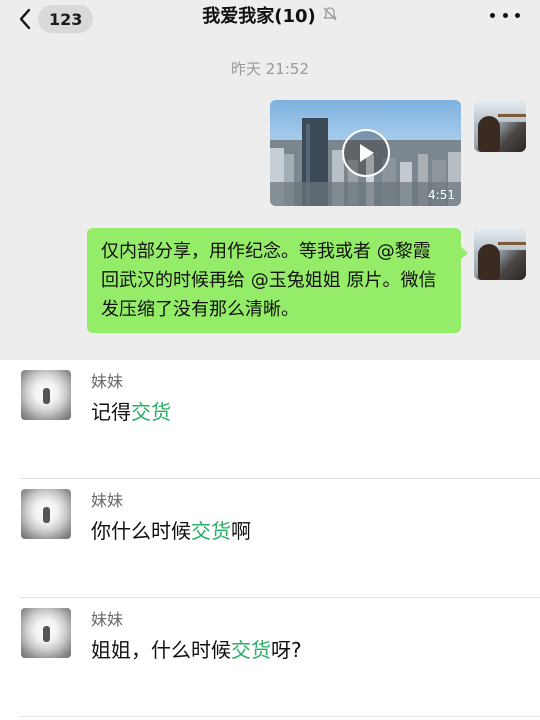  I want to click on comment-text: 你什么时候交货啊, so click(171, 529).